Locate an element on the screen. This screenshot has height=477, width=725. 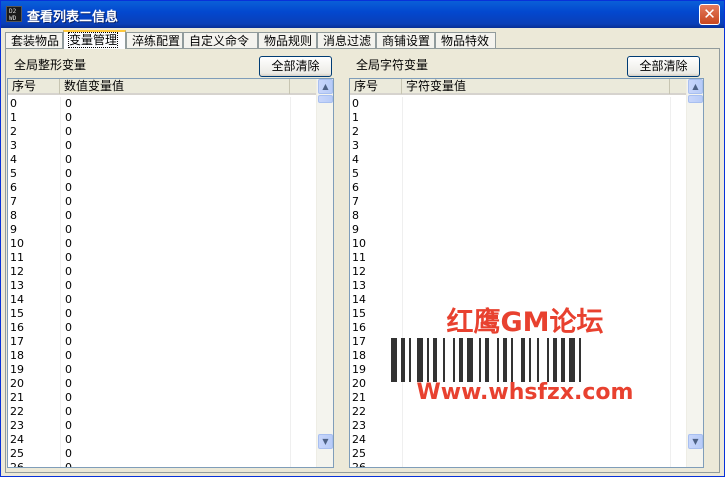
column-header-string-value: 字符变量值 is located at coordinates (536, 86).